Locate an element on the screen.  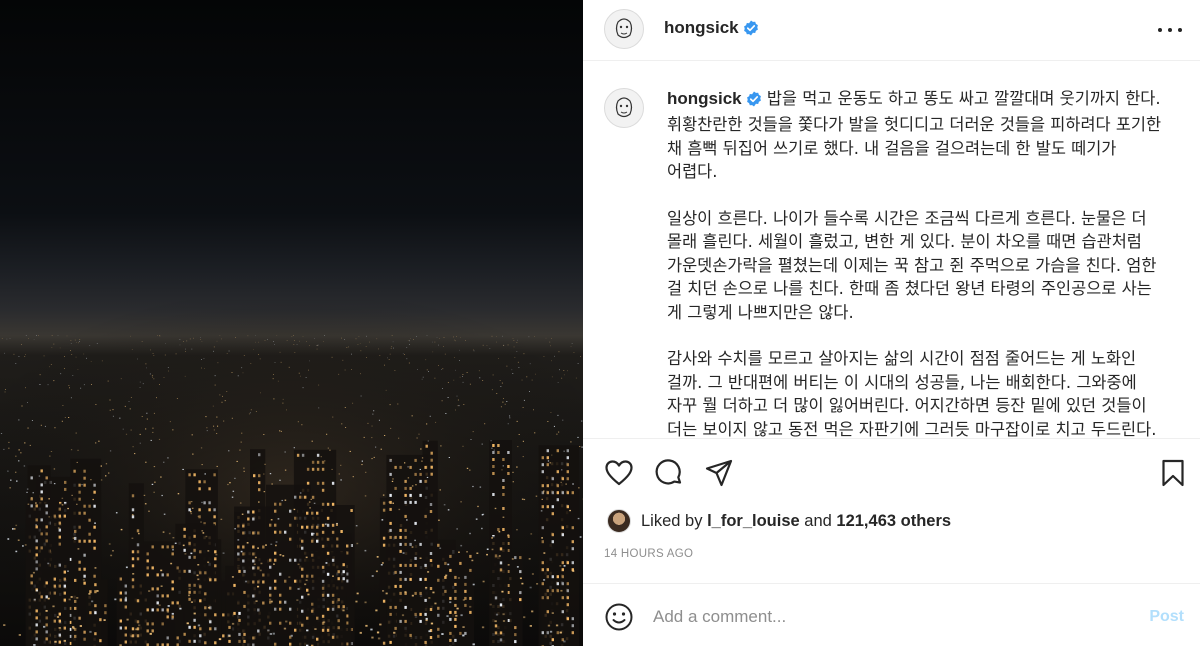
post-header: hongsick is located at coordinates (891, 30).